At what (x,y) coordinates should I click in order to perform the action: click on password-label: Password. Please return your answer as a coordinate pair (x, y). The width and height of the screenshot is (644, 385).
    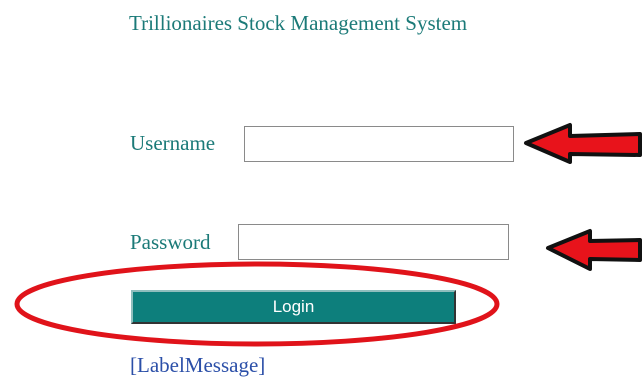
    Looking at the image, I should click on (170, 242).